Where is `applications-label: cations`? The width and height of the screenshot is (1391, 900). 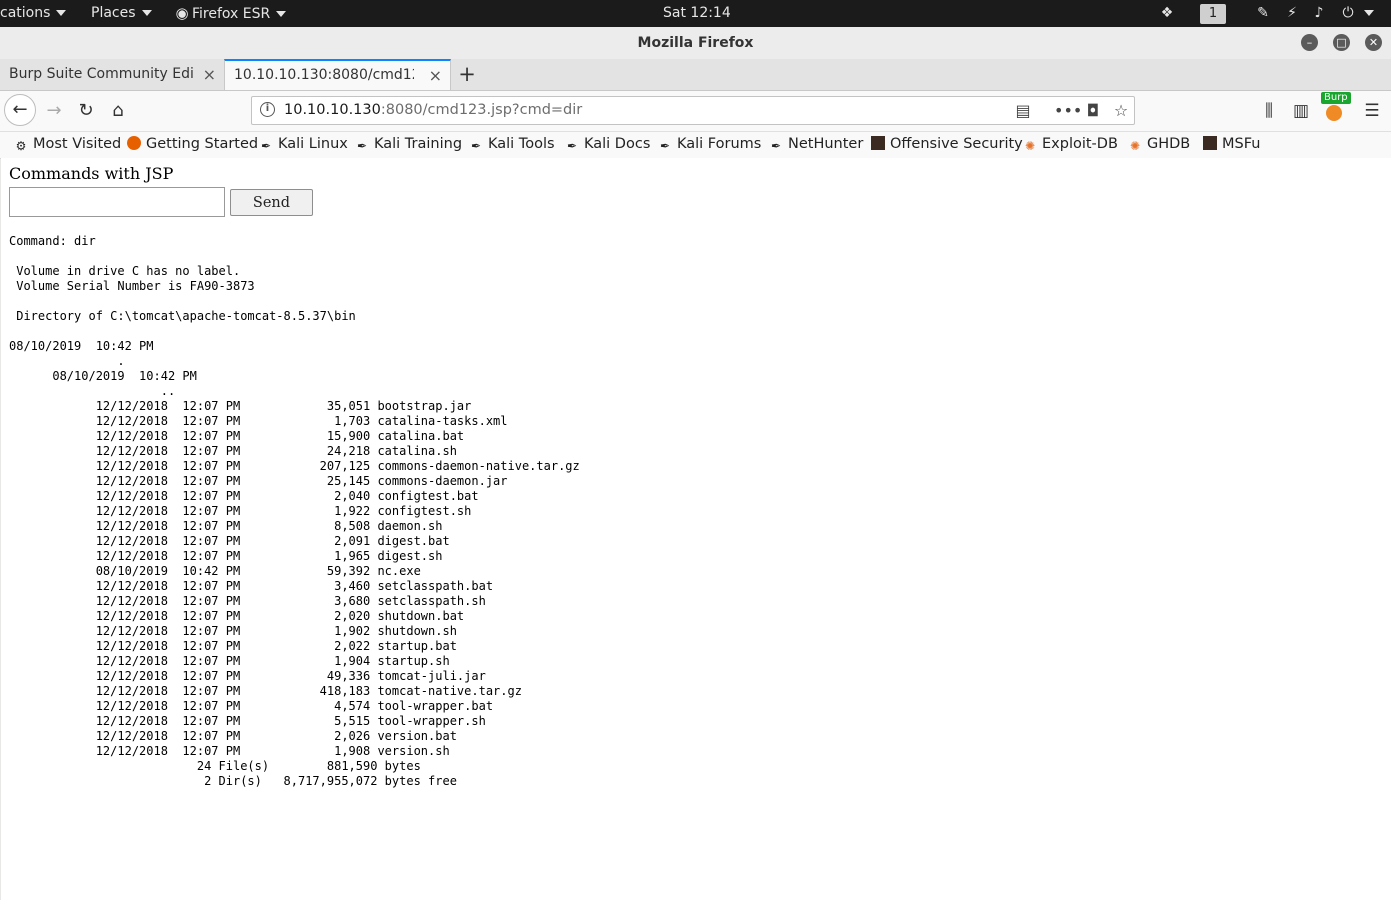 applications-label: cations is located at coordinates (25, 13).